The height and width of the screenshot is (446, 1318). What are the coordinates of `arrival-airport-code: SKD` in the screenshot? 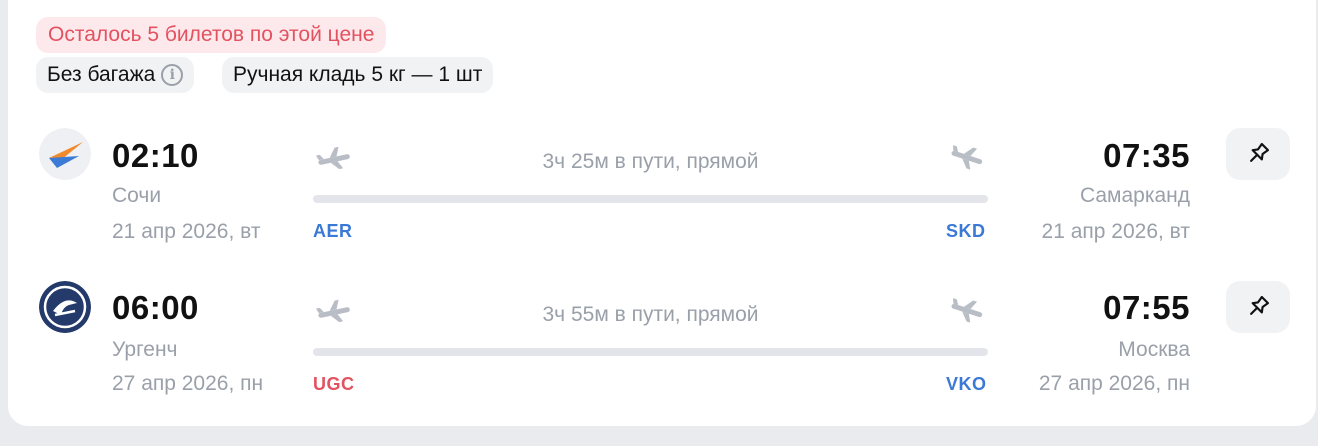 It's located at (966, 231).